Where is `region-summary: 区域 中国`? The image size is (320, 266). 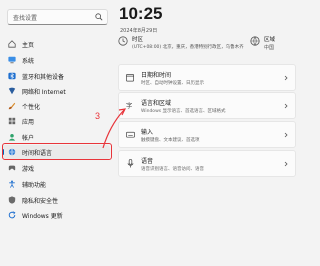
region-summary: 区域 中国 is located at coordinates (262, 43).